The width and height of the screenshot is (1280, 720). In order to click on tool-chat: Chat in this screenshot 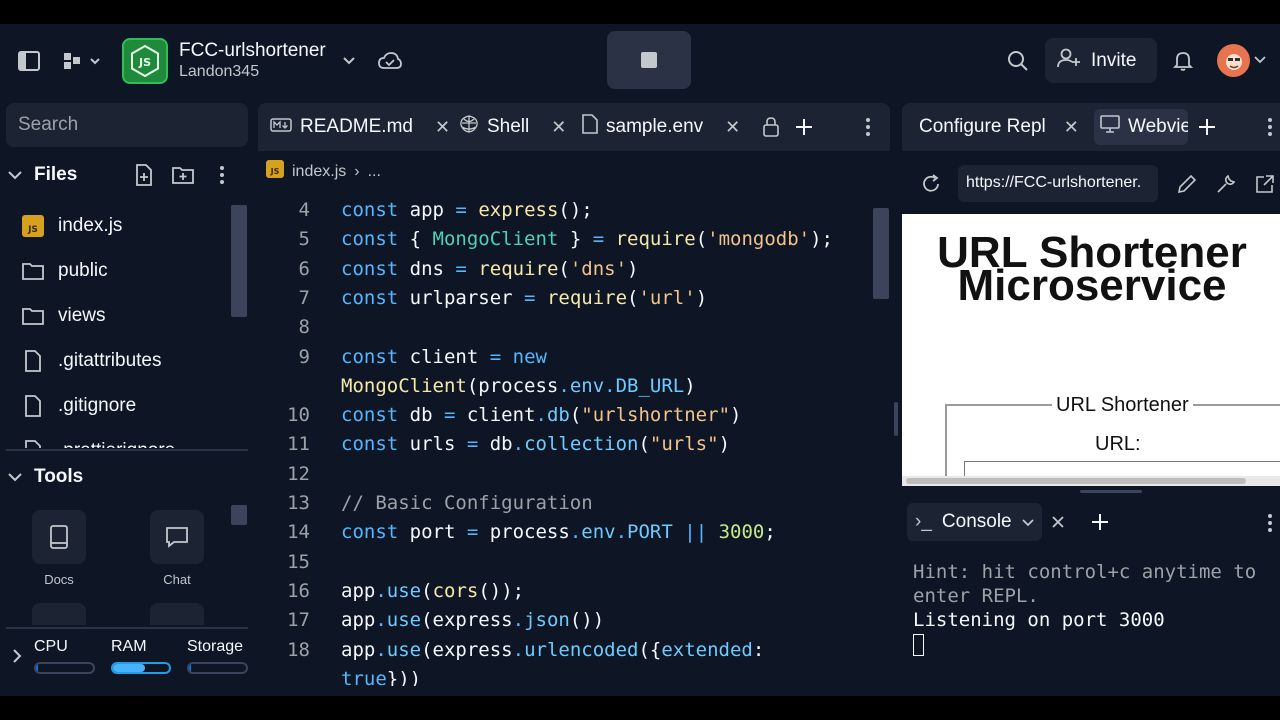, I will do `click(177, 548)`.